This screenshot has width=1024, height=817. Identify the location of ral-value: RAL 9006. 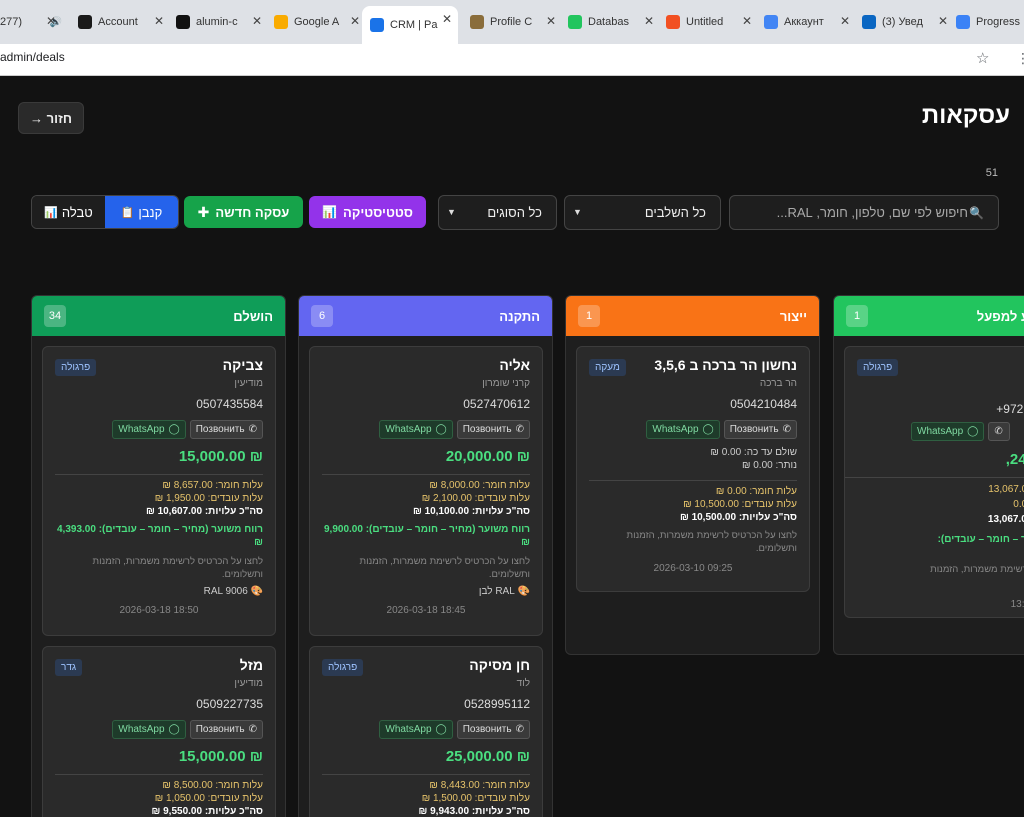
(225, 591).